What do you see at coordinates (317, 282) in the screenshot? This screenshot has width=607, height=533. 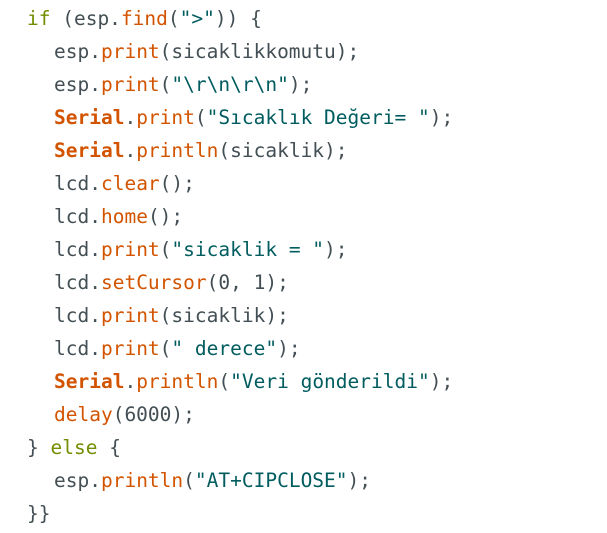 I see `code-line: lcd.setCursor(0, 1);` at bounding box center [317, 282].